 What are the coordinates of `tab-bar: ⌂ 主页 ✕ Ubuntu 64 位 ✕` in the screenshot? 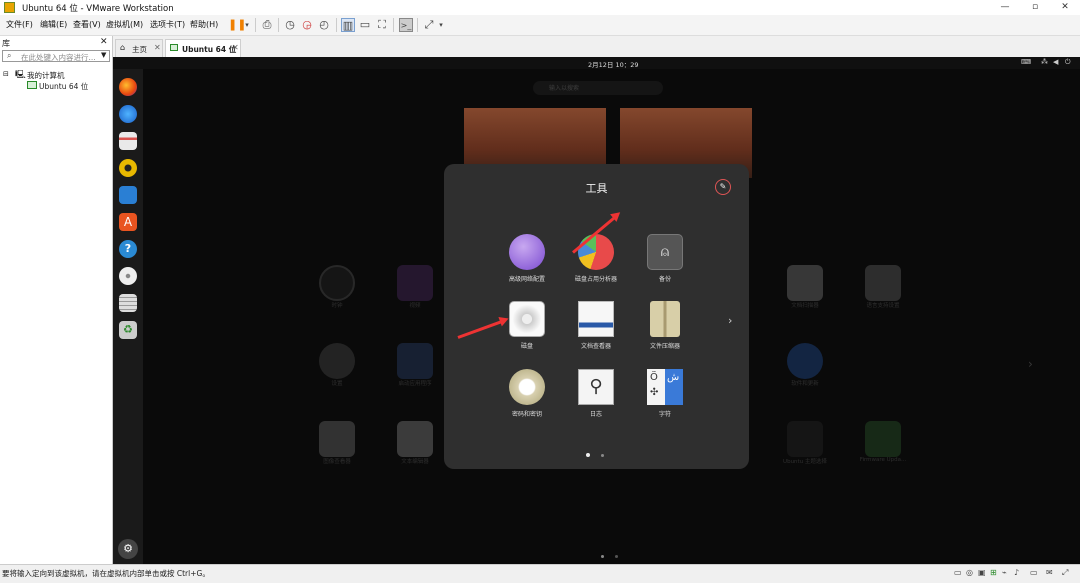 It's located at (596, 46).